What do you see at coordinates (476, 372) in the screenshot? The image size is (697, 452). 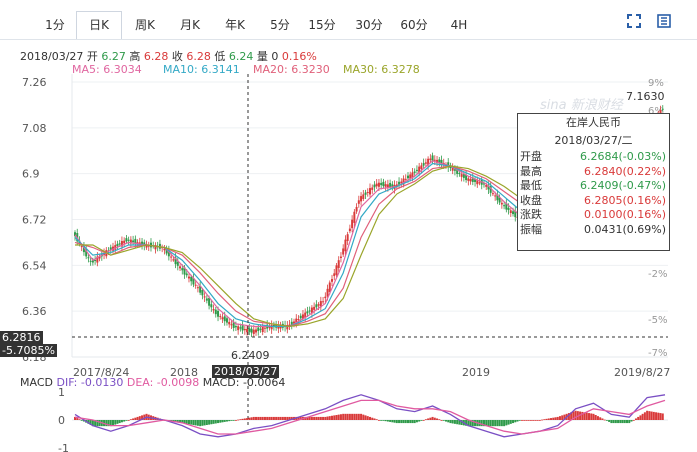 I see `x-tick-label: 2019` at bounding box center [476, 372].